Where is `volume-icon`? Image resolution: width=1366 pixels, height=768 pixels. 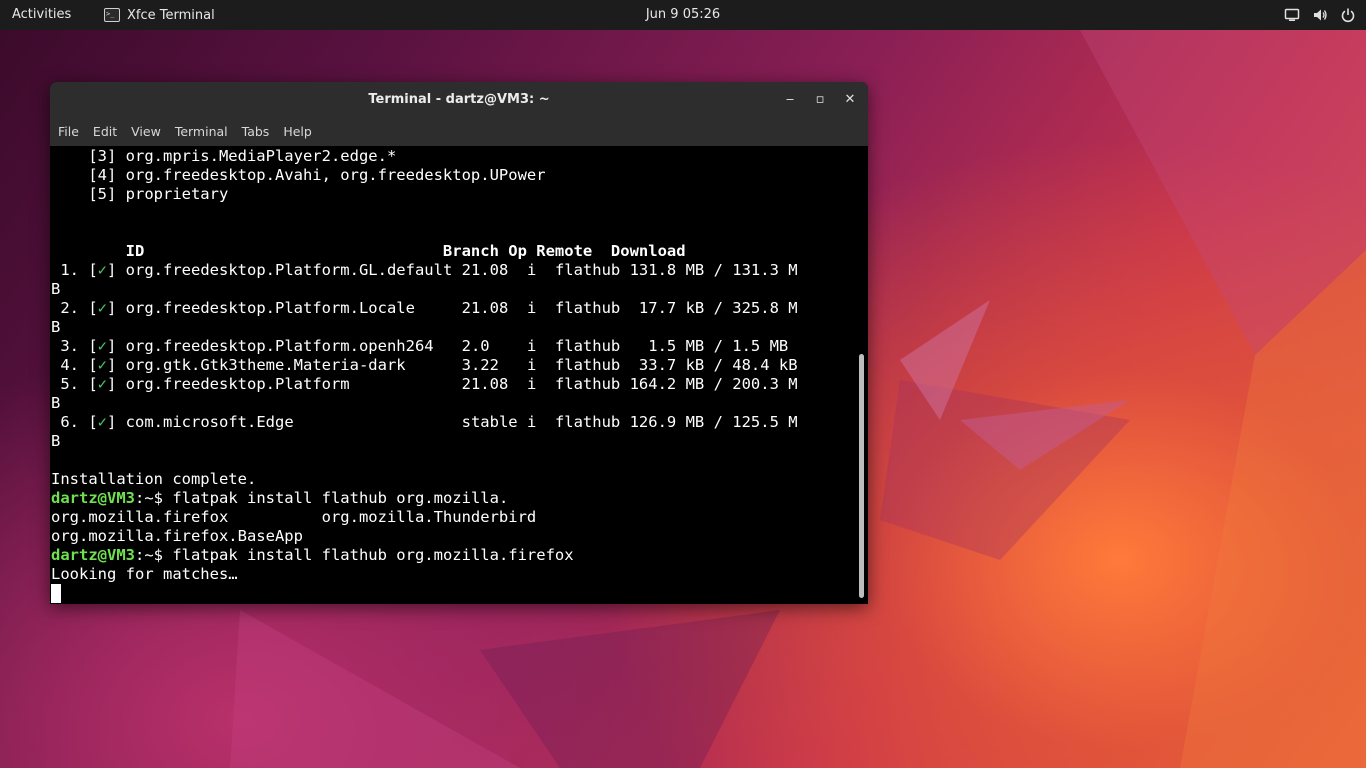 volume-icon is located at coordinates (1320, 15).